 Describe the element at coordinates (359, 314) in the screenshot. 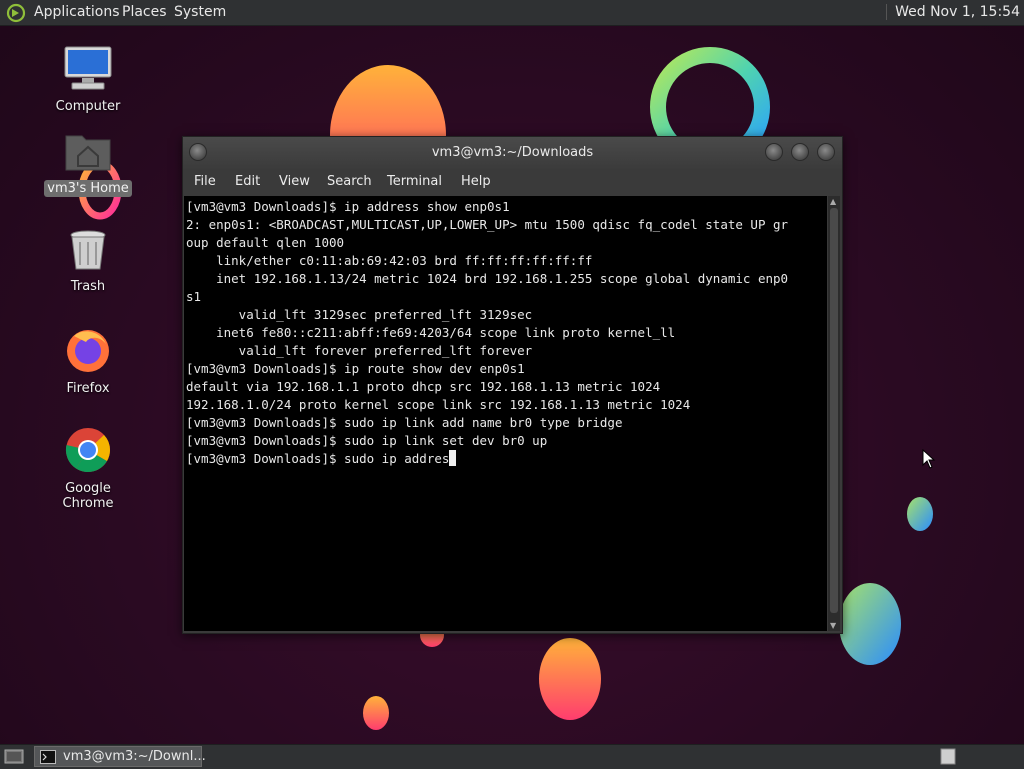

I see `terminal-line: valid_lft 3129sec preferred_lft 3129sec` at that location.